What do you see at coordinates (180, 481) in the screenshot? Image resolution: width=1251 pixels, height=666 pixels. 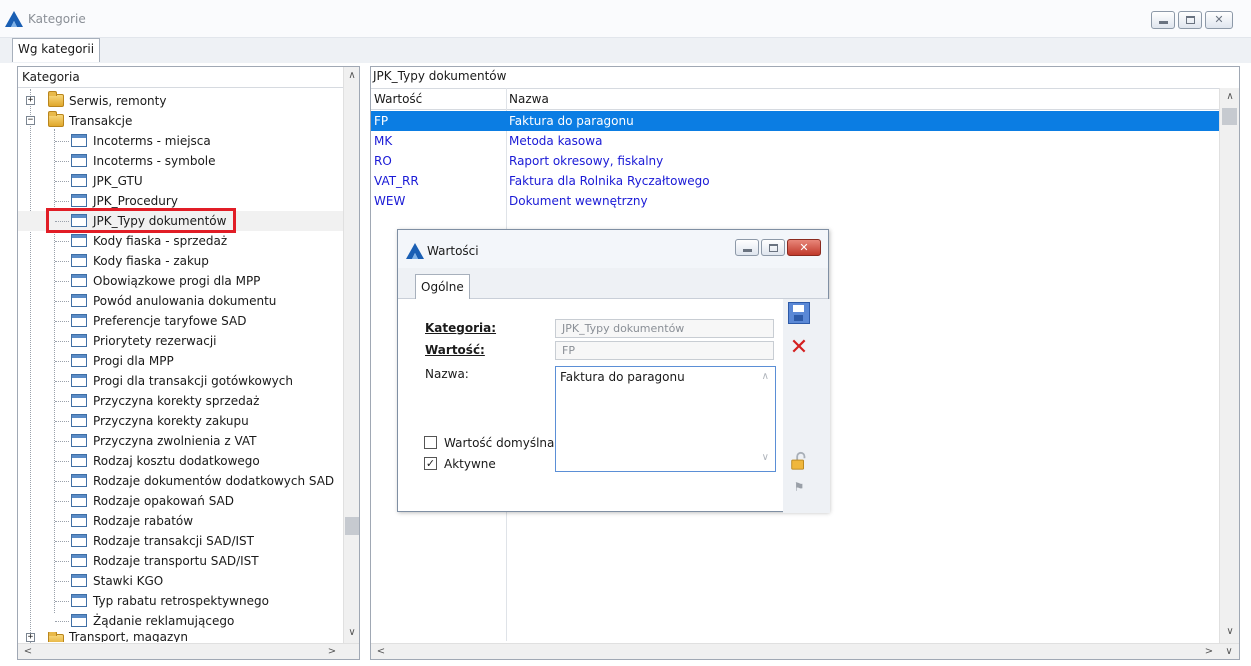 I see `tree-item: Rodzaje dokumentów dodatkowych SAD` at bounding box center [180, 481].